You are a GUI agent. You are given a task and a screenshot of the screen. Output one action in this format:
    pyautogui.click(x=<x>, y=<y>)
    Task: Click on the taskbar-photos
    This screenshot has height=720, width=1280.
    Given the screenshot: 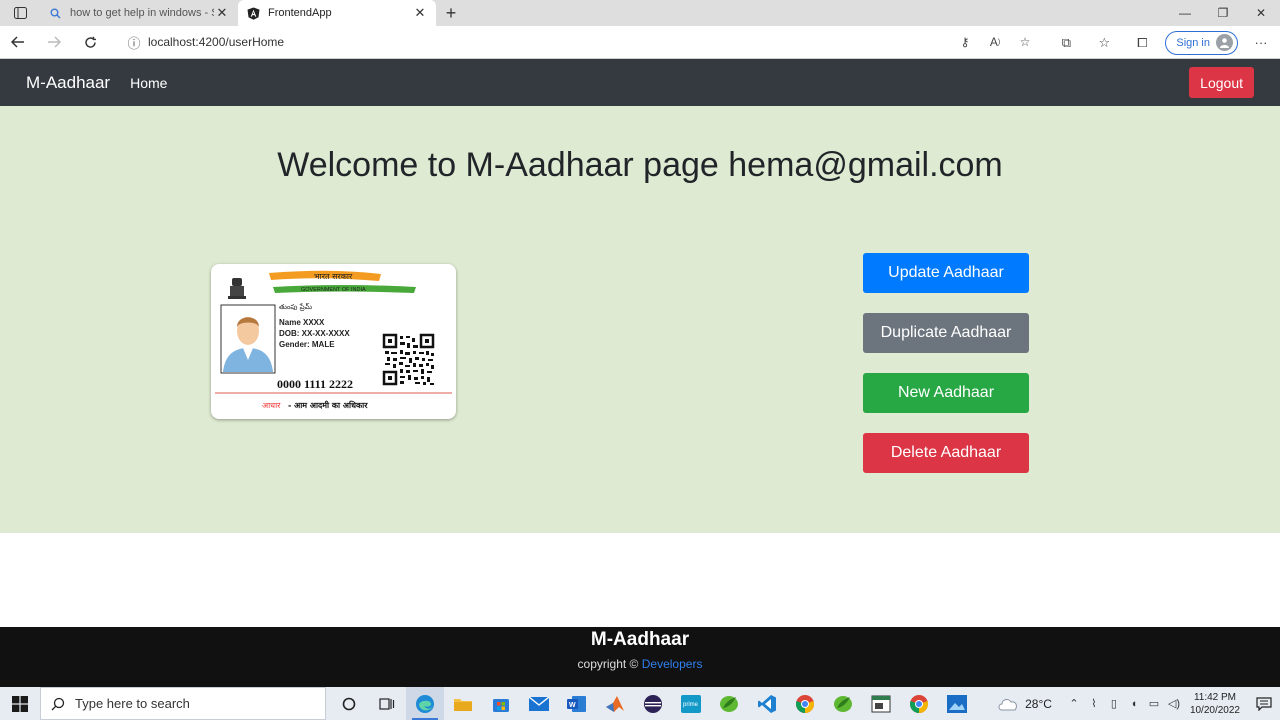 What is the action you would take?
    pyautogui.click(x=957, y=703)
    